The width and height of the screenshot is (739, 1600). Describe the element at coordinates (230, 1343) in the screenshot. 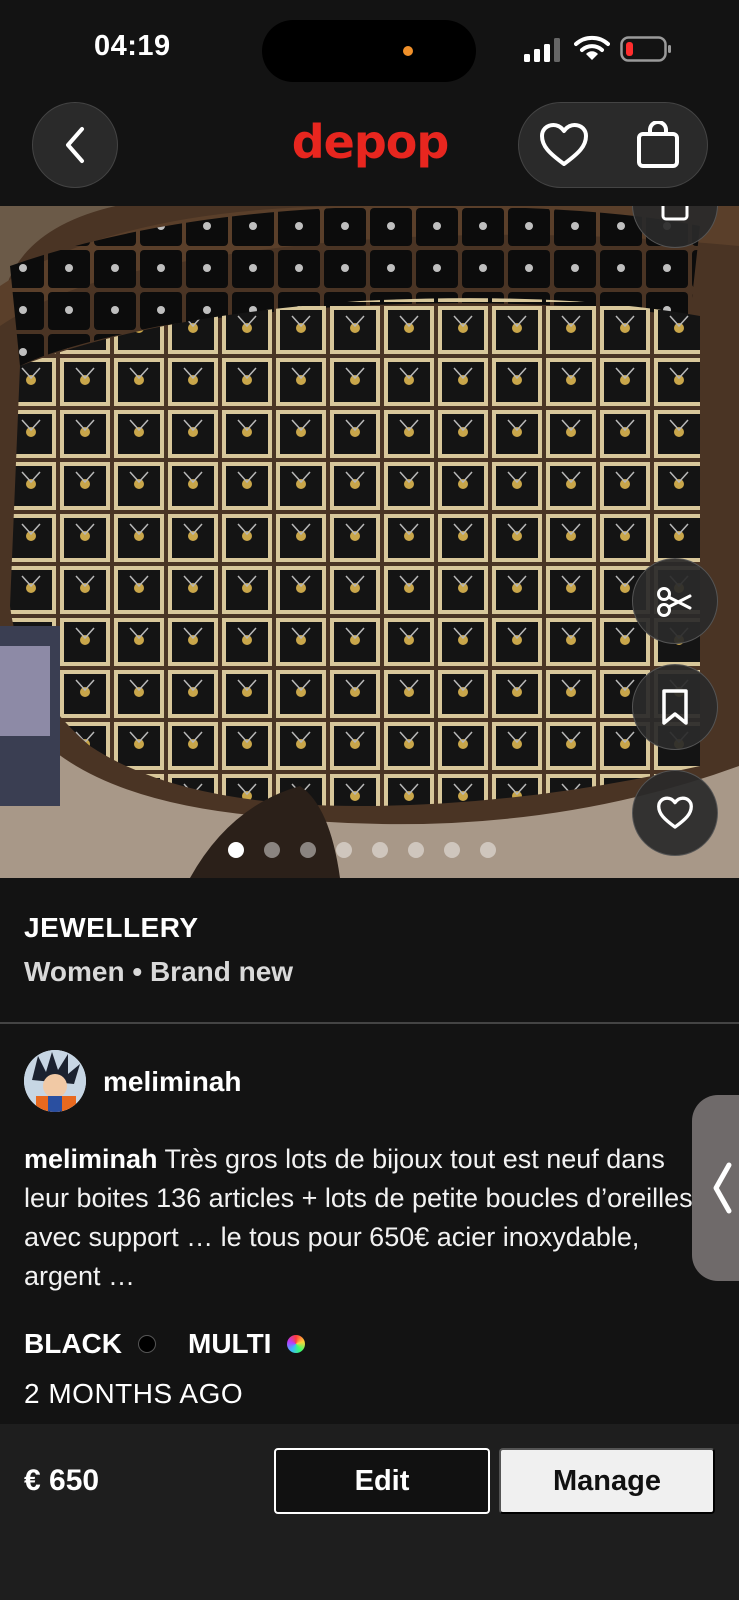

I see `color-label-multi: MULTI` at that location.